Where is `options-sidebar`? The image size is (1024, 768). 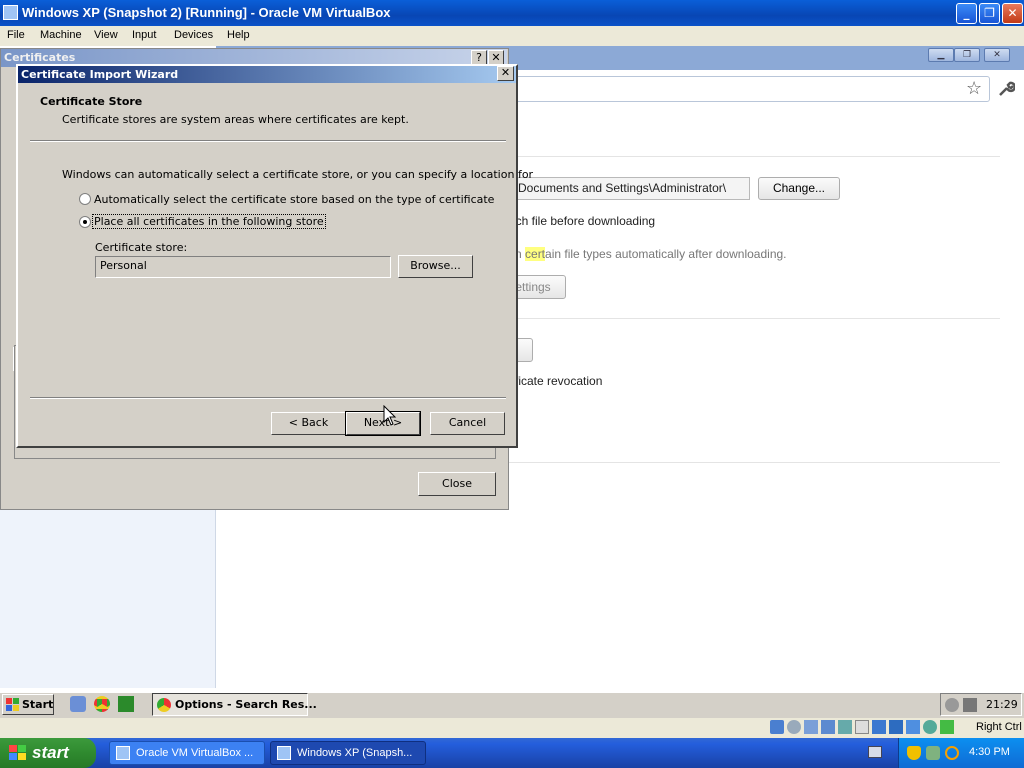 options-sidebar is located at coordinates (108, 598).